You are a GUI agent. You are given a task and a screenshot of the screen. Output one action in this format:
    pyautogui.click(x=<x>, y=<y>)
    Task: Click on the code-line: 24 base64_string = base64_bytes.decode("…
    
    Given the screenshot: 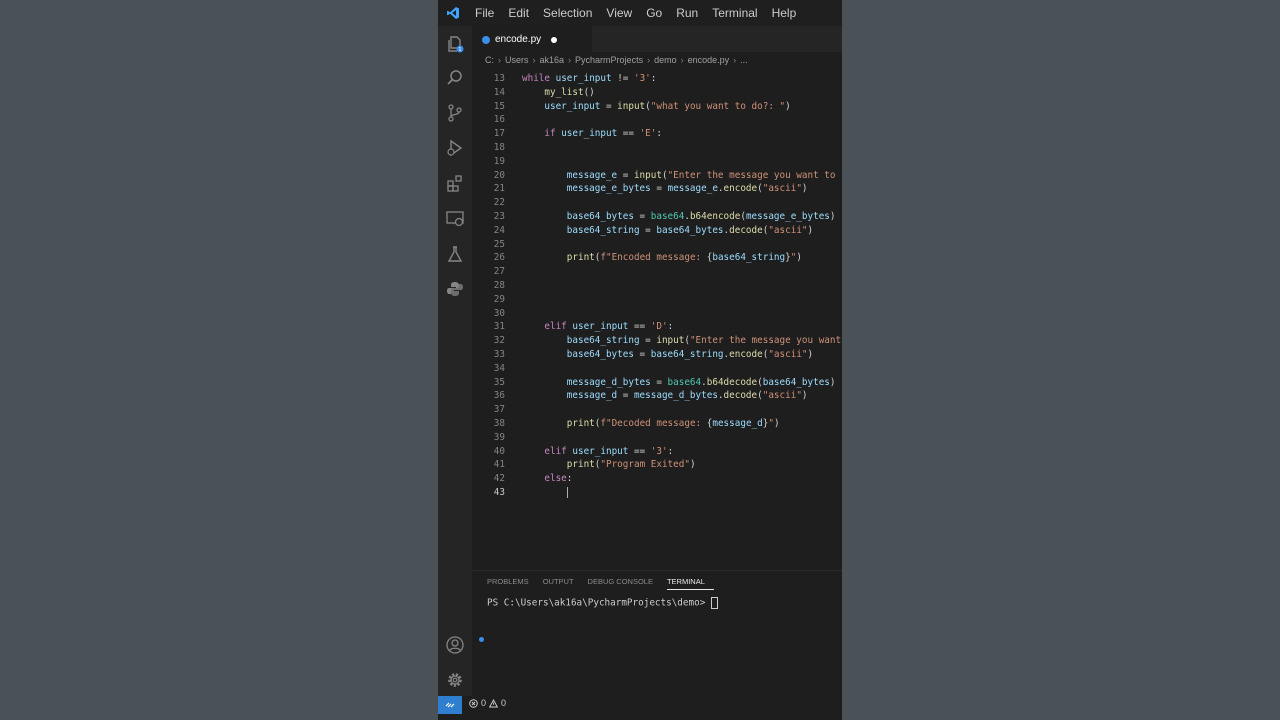 What is the action you would take?
    pyautogui.click(x=657, y=231)
    